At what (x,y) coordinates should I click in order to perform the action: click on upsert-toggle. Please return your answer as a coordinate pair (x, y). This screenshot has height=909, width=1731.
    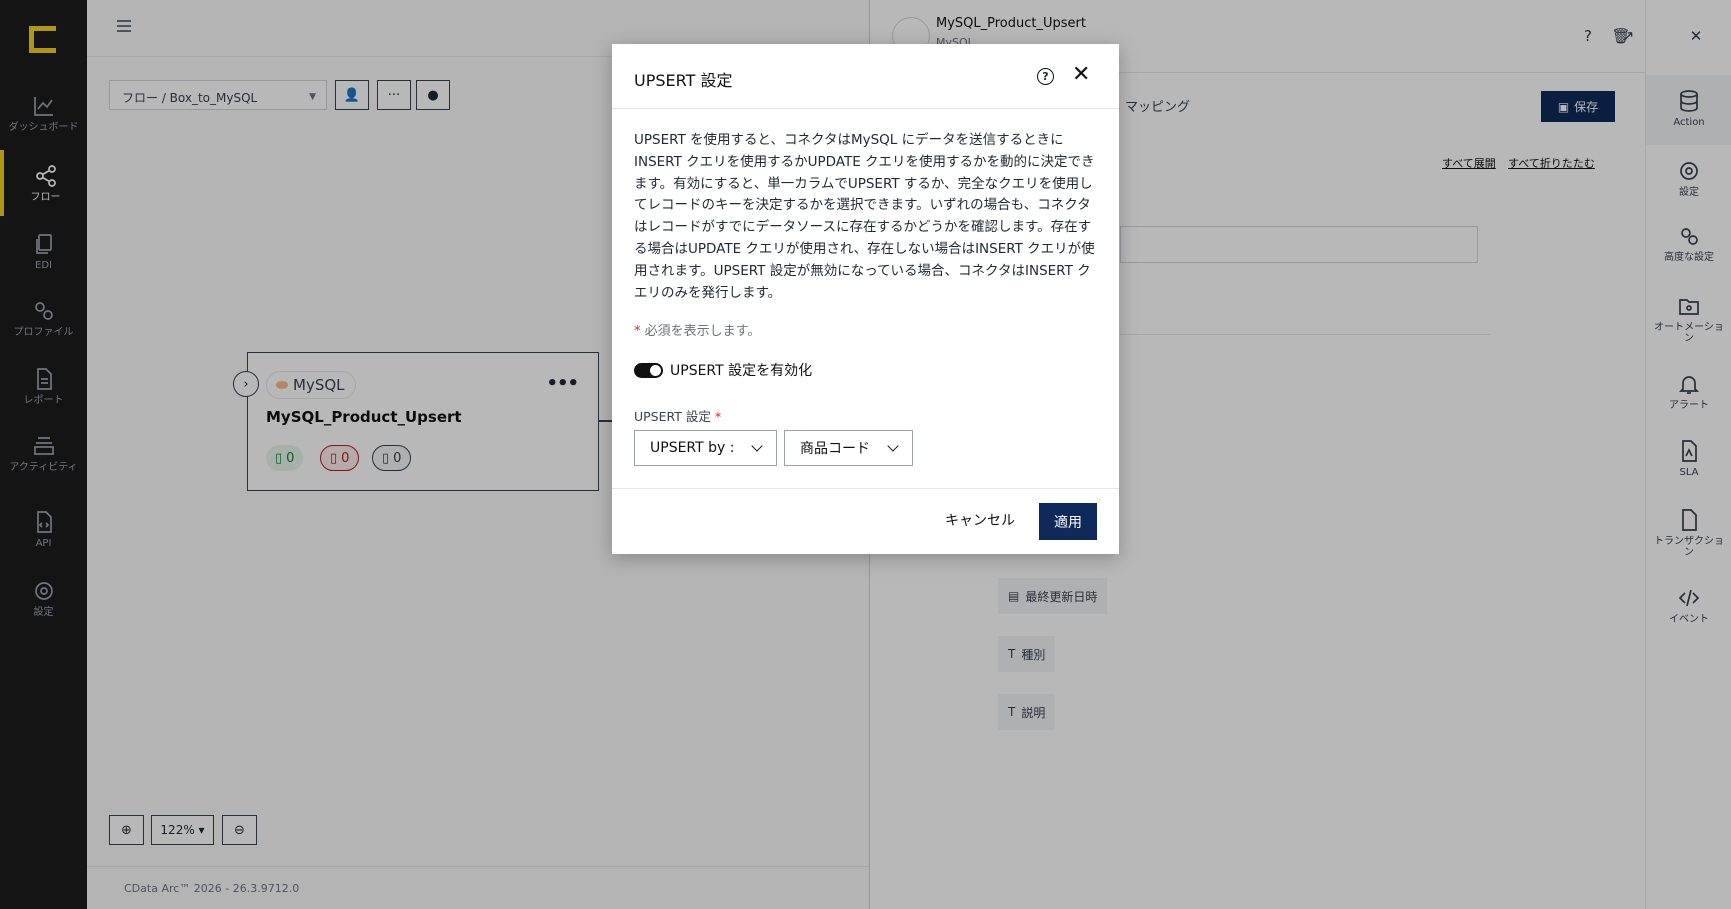
    Looking at the image, I should click on (648, 370).